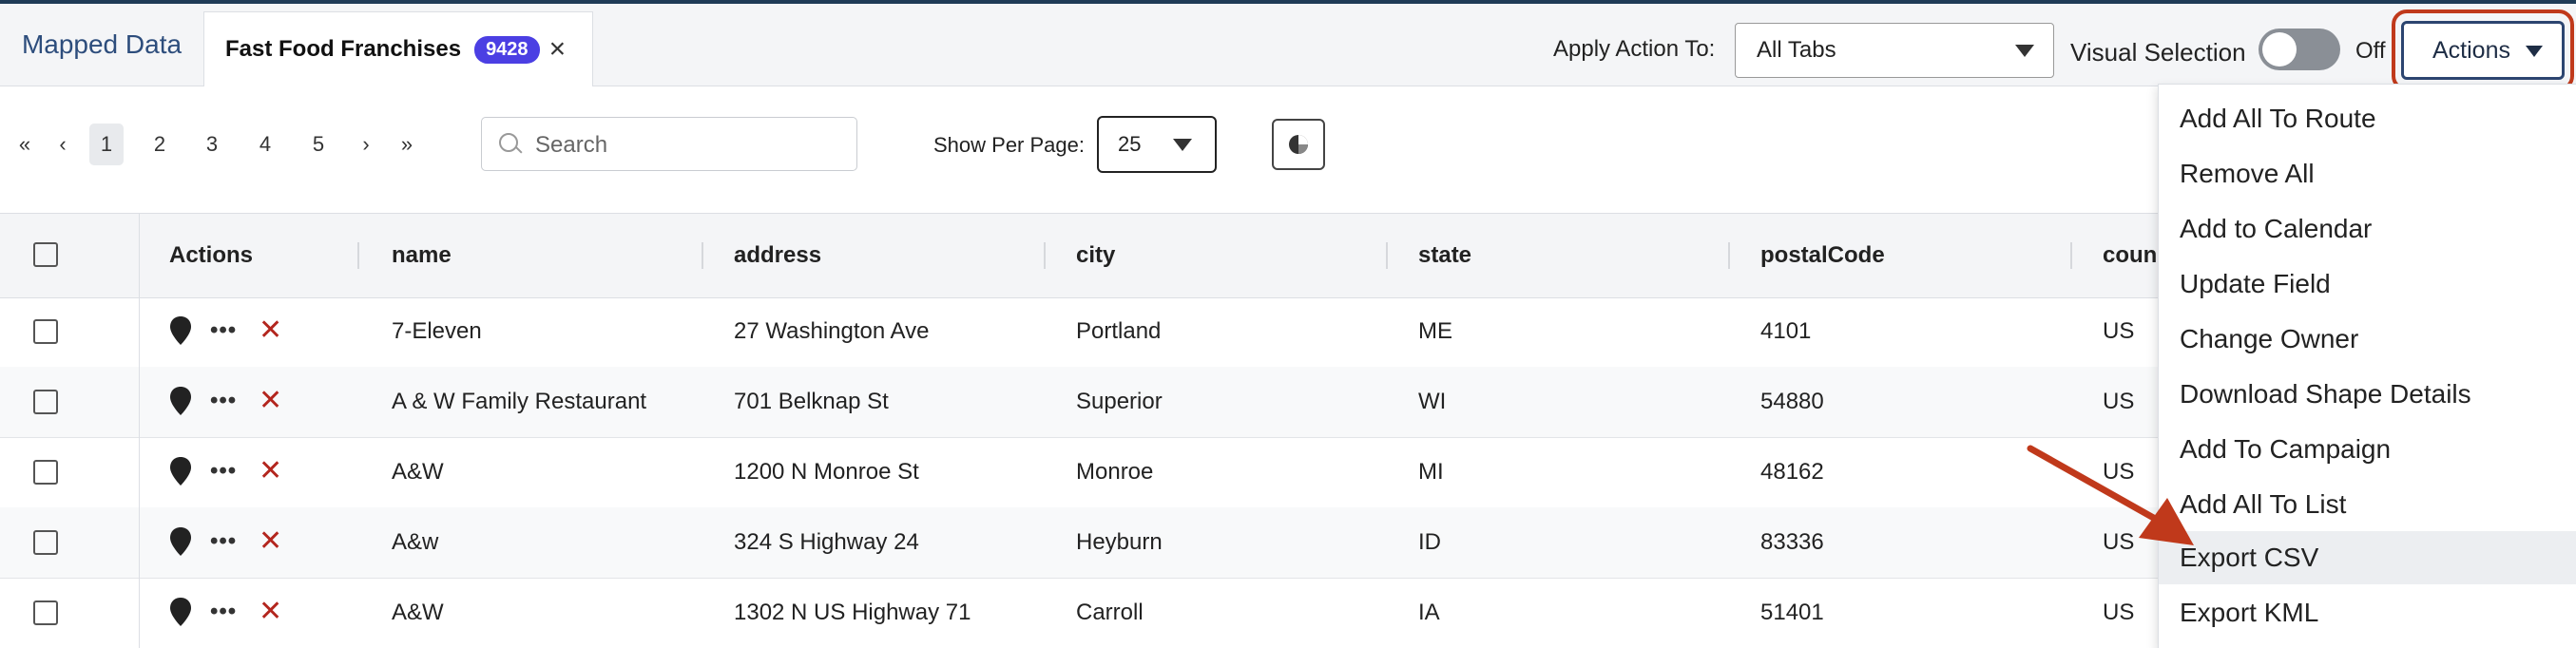  Describe the element at coordinates (1792, 612) in the screenshot. I see `cell-postal-code: 51401` at that location.